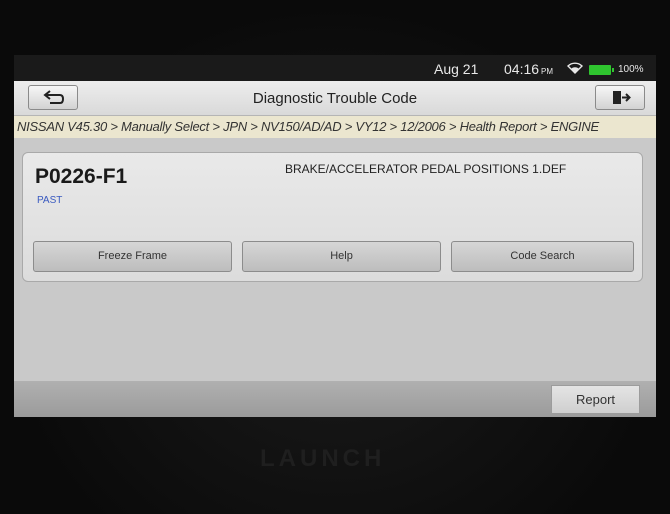  What do you see at coordinates (522, 69) in the screenshot?
I see `status-time-value: 04:16` at bounding box center [522, 69].